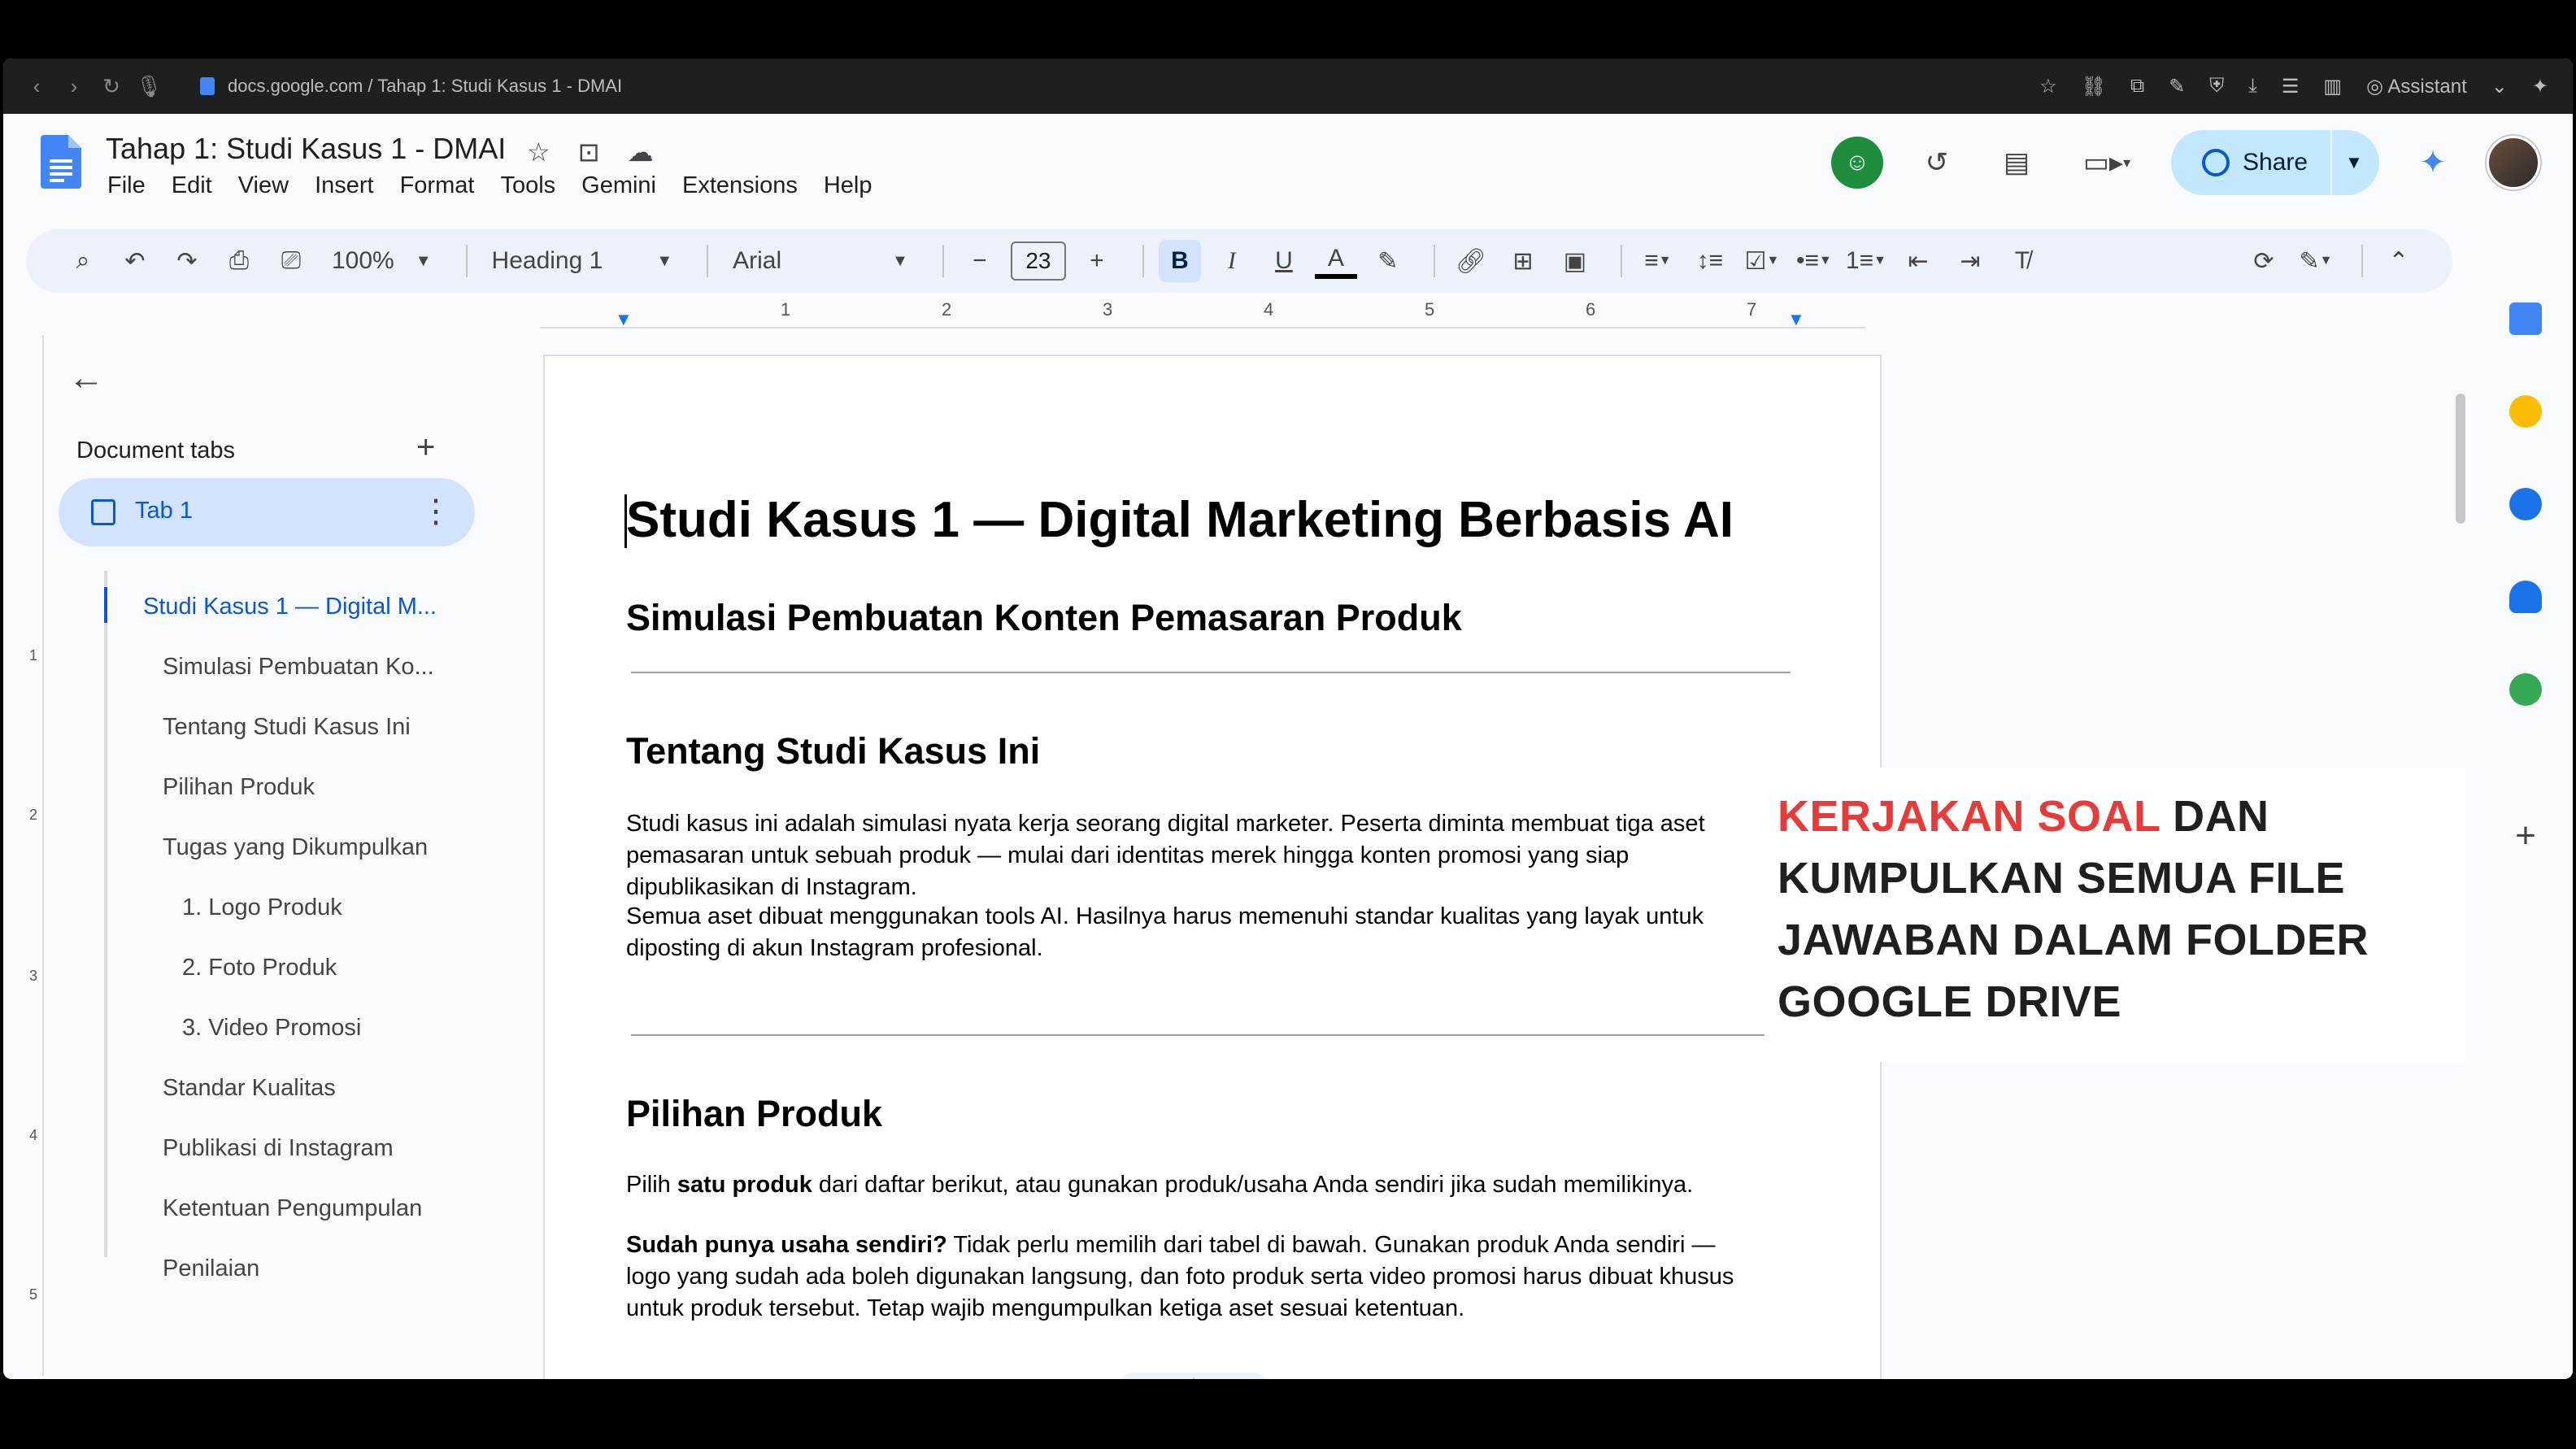 The image size is (2576, 1449). I want to click on checklist-icon: ☑ ▼, so click(1762, 261).